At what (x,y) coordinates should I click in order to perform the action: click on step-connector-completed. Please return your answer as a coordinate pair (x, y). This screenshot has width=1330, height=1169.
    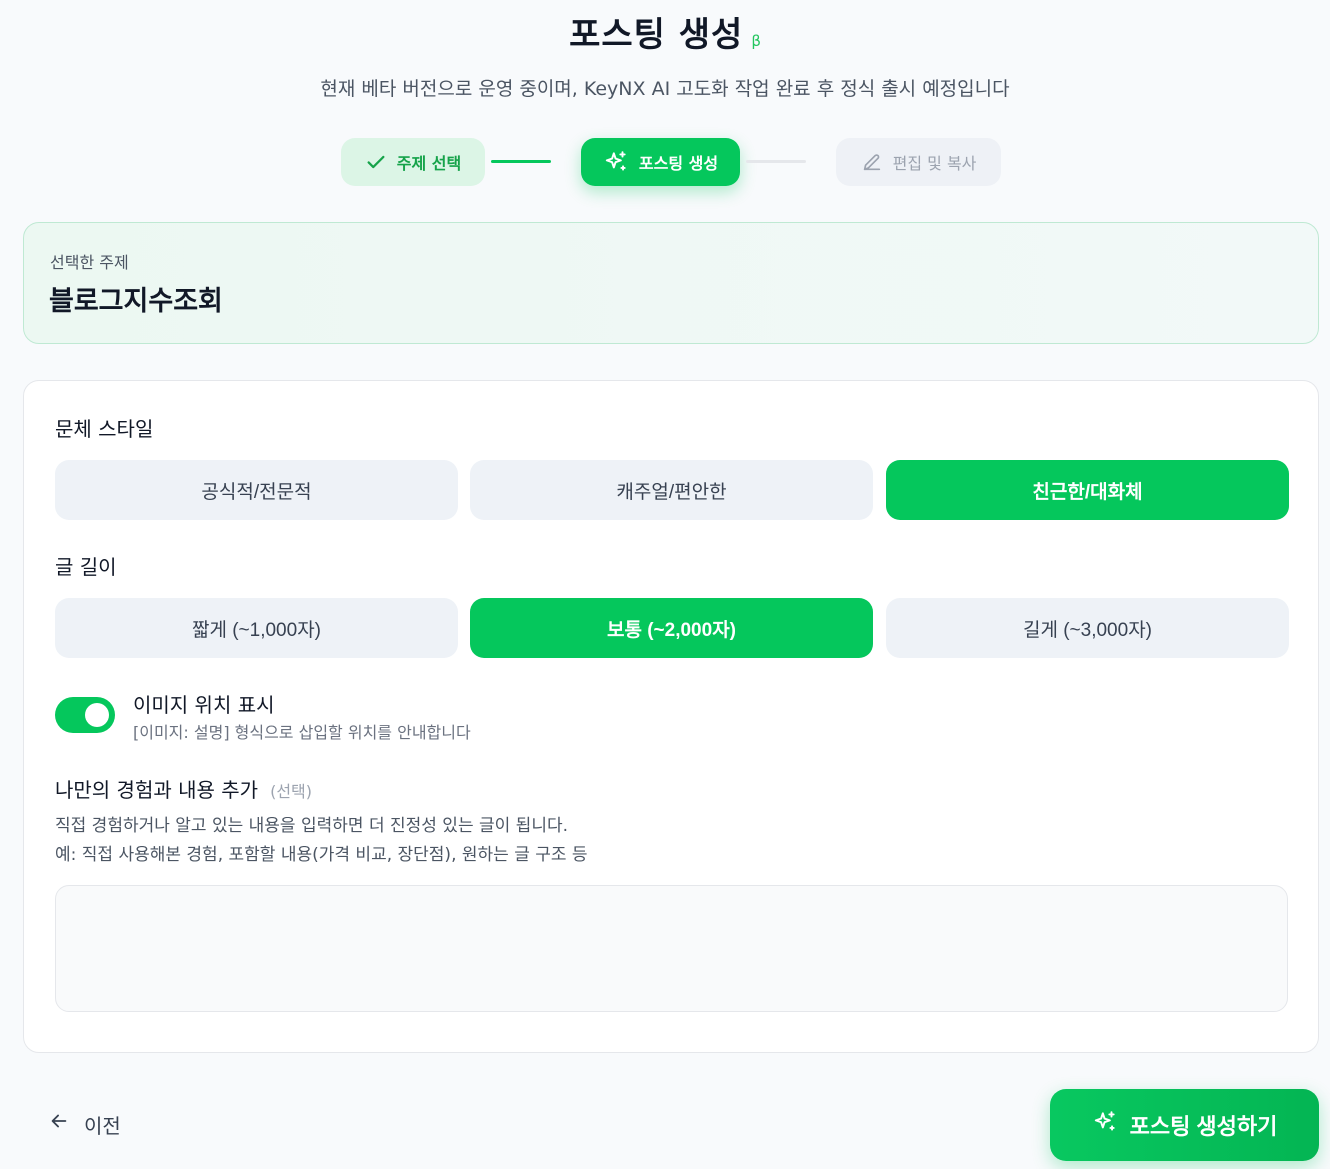
    Looking at the image, I should click on (521, 161).